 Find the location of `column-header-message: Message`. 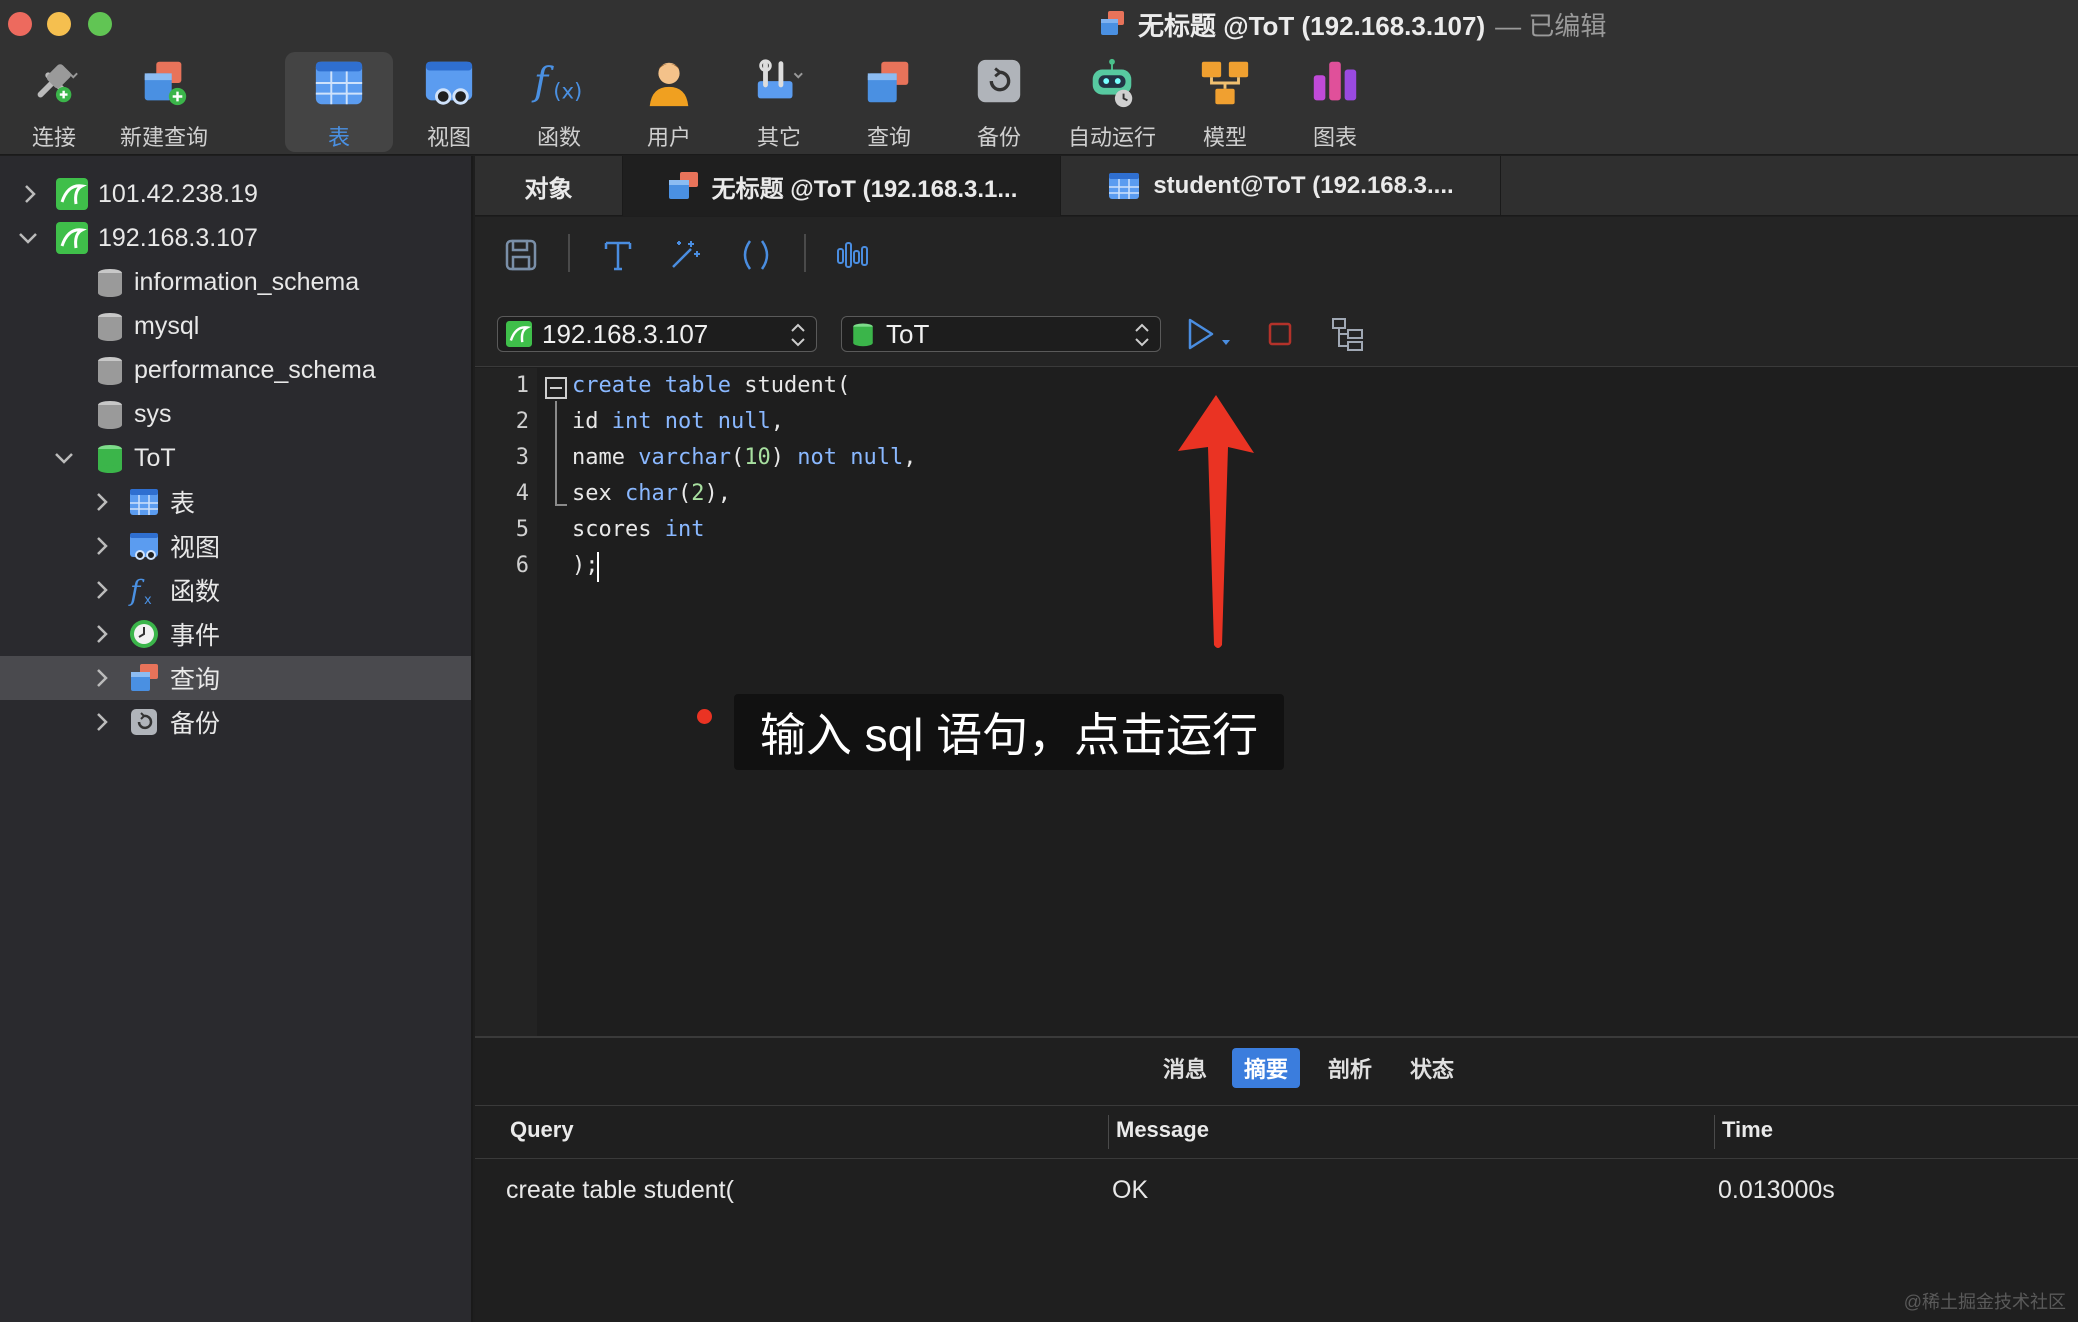

column-header-message: Message is located at coordinates (1162, 1130).